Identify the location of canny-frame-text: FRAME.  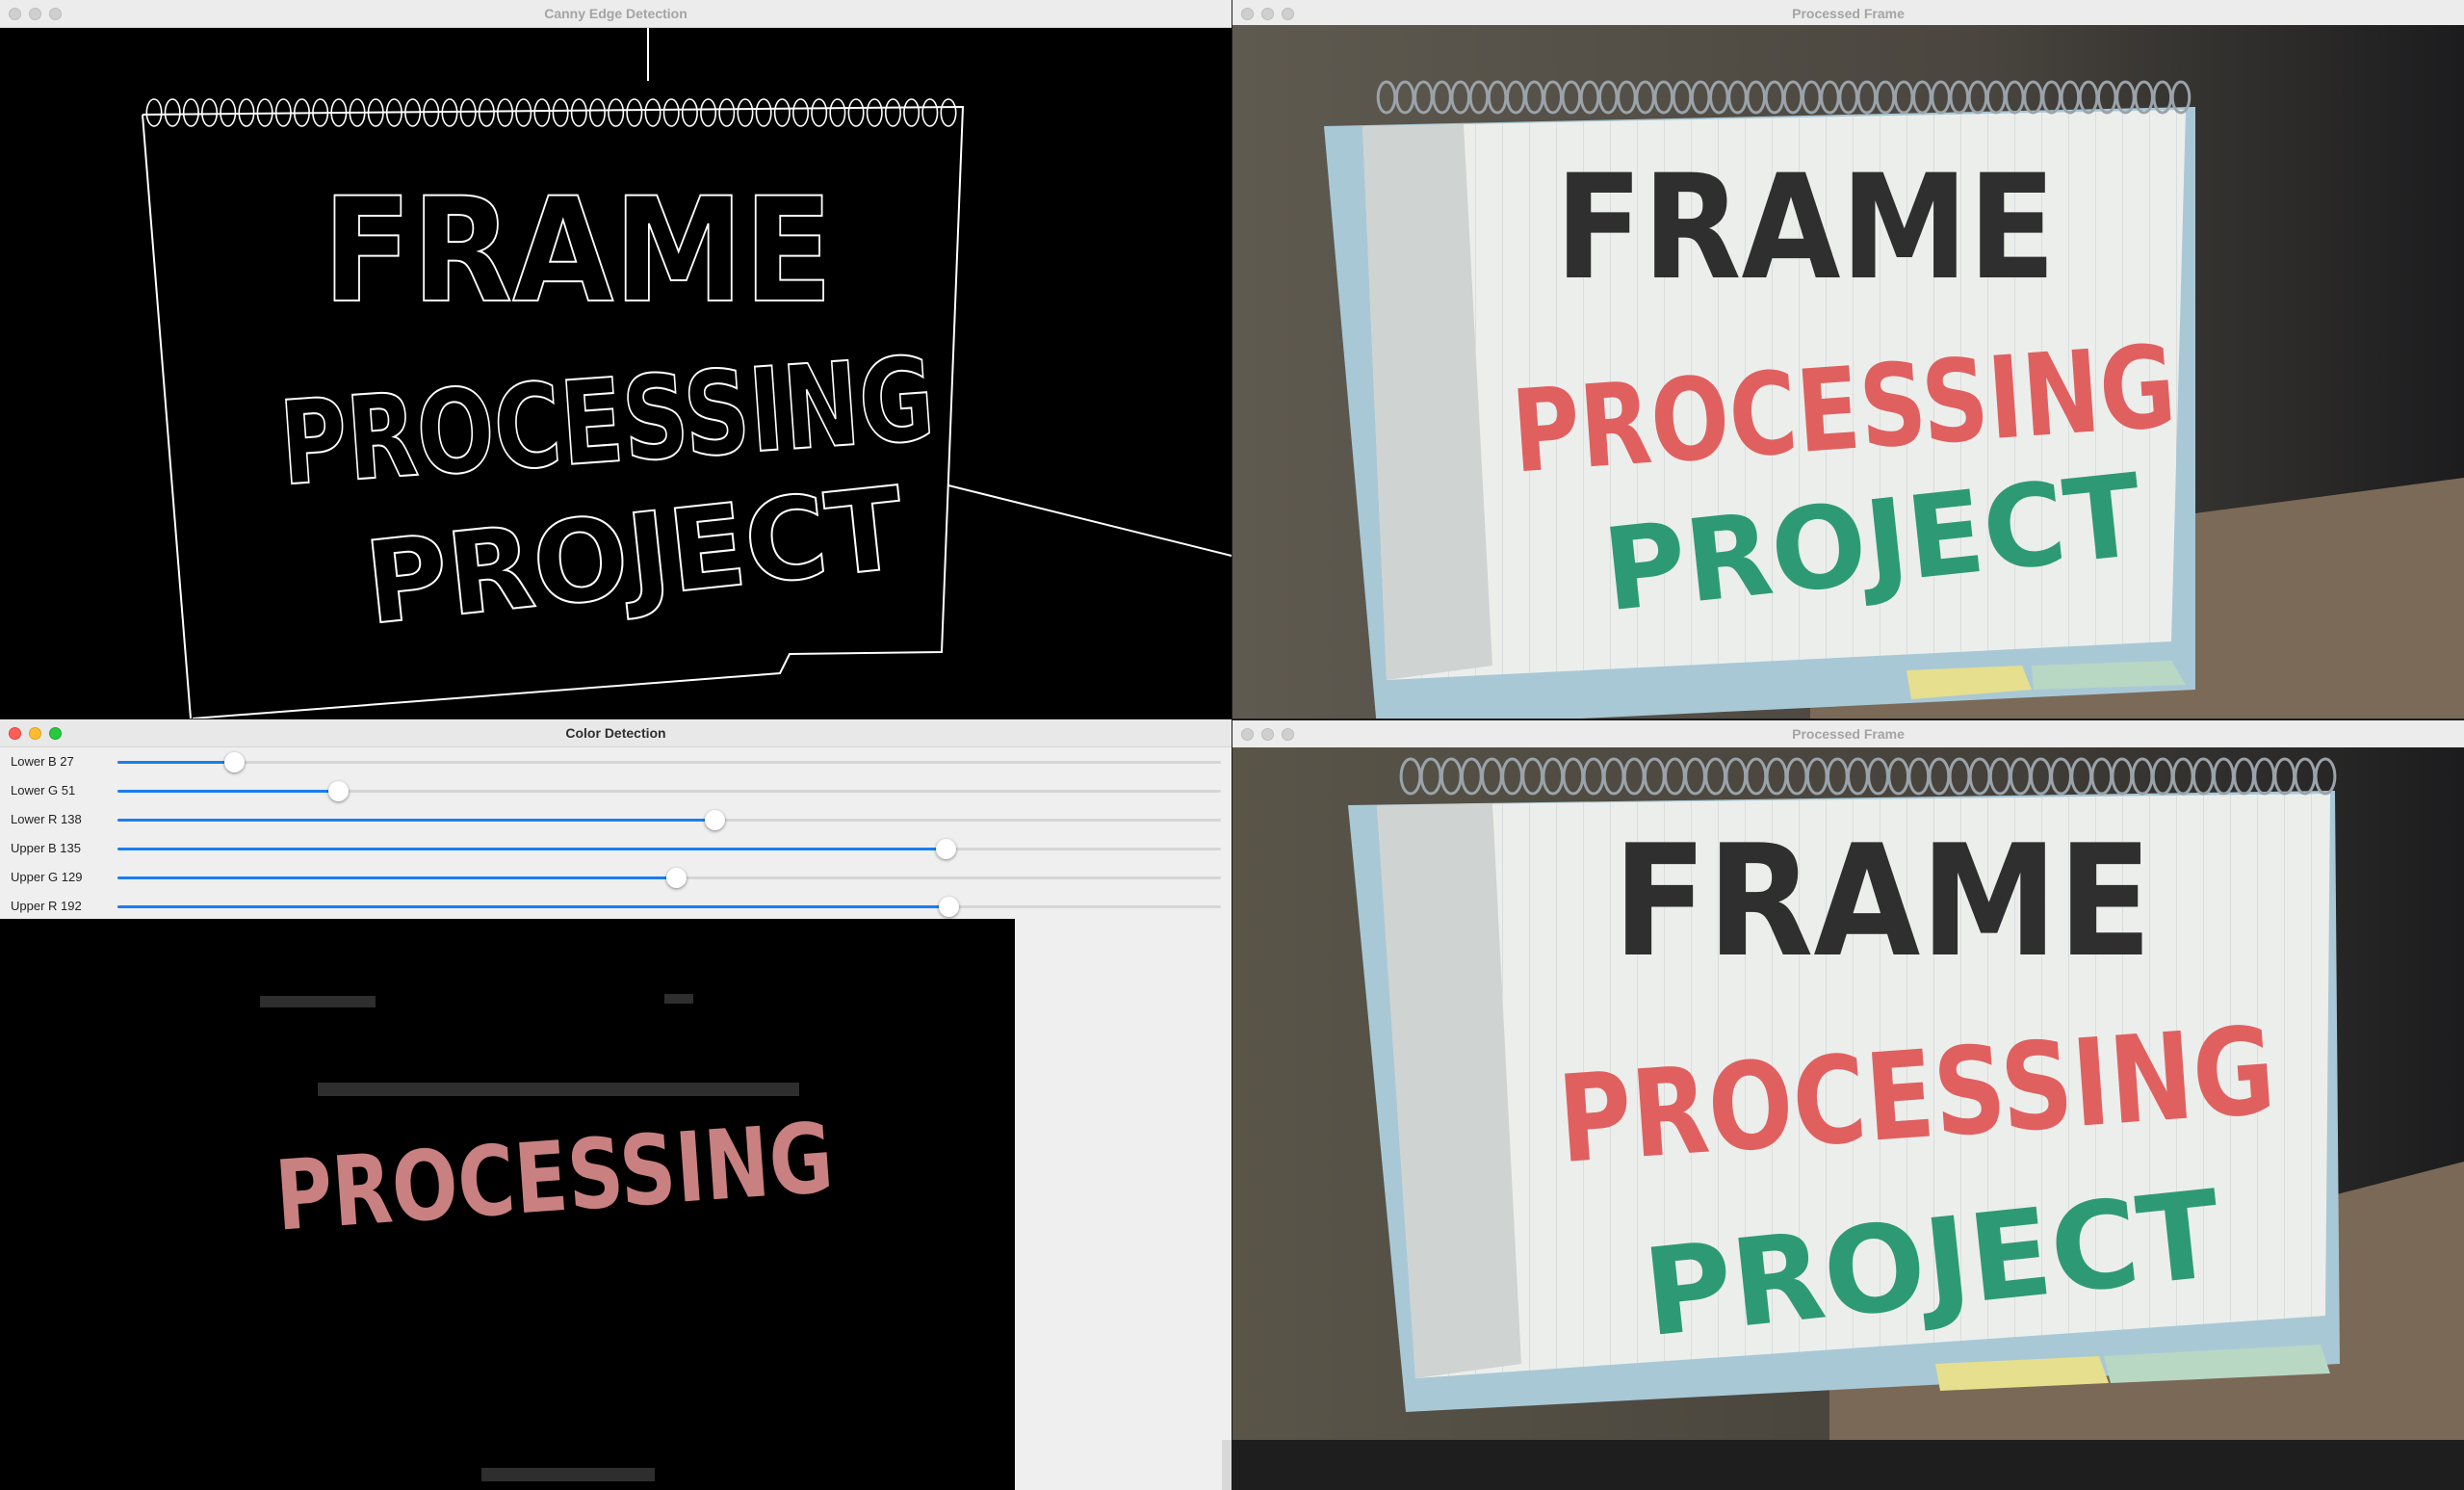
(578, 252).